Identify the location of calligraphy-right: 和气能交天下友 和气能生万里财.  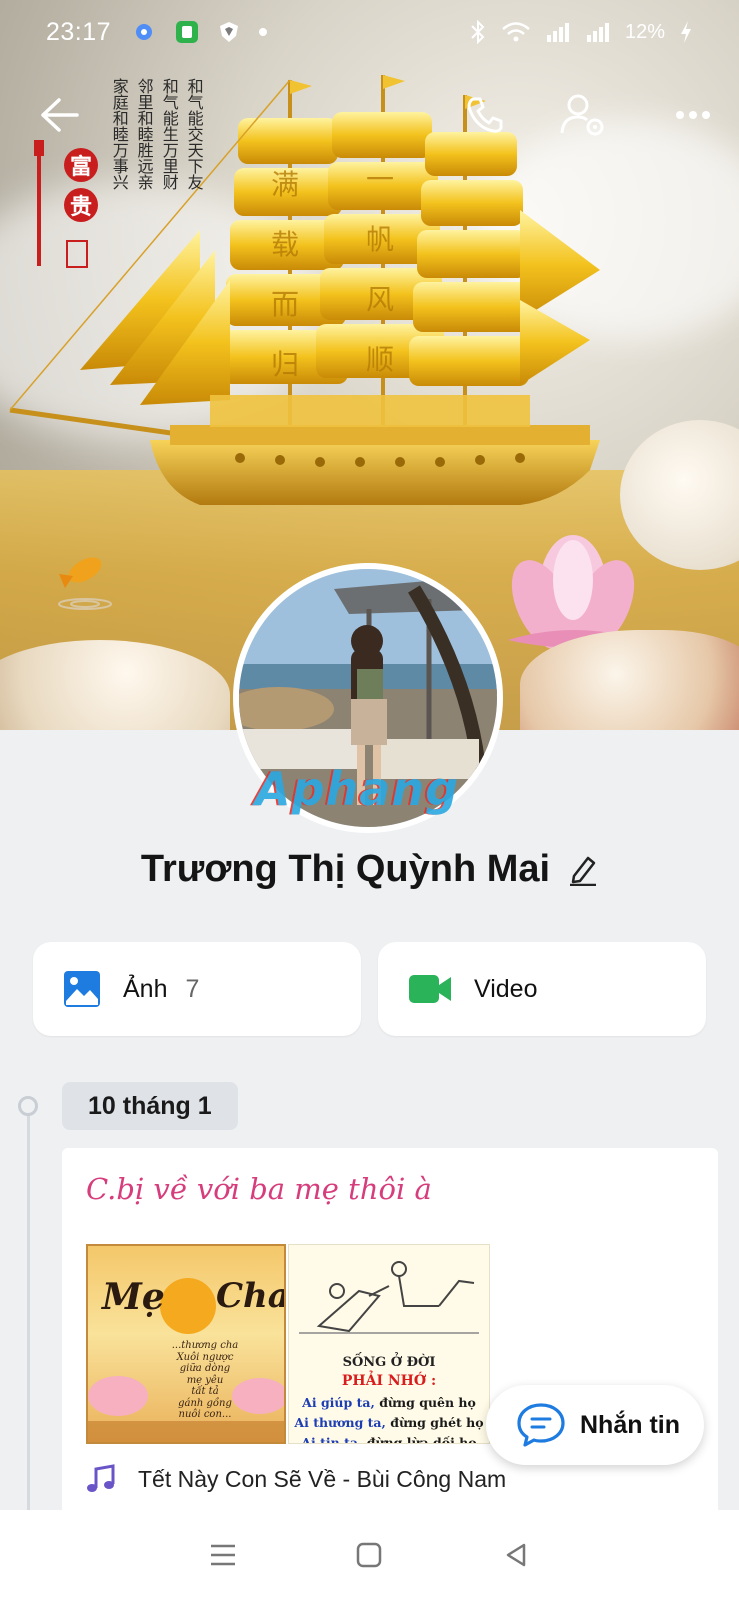
(181, 134).